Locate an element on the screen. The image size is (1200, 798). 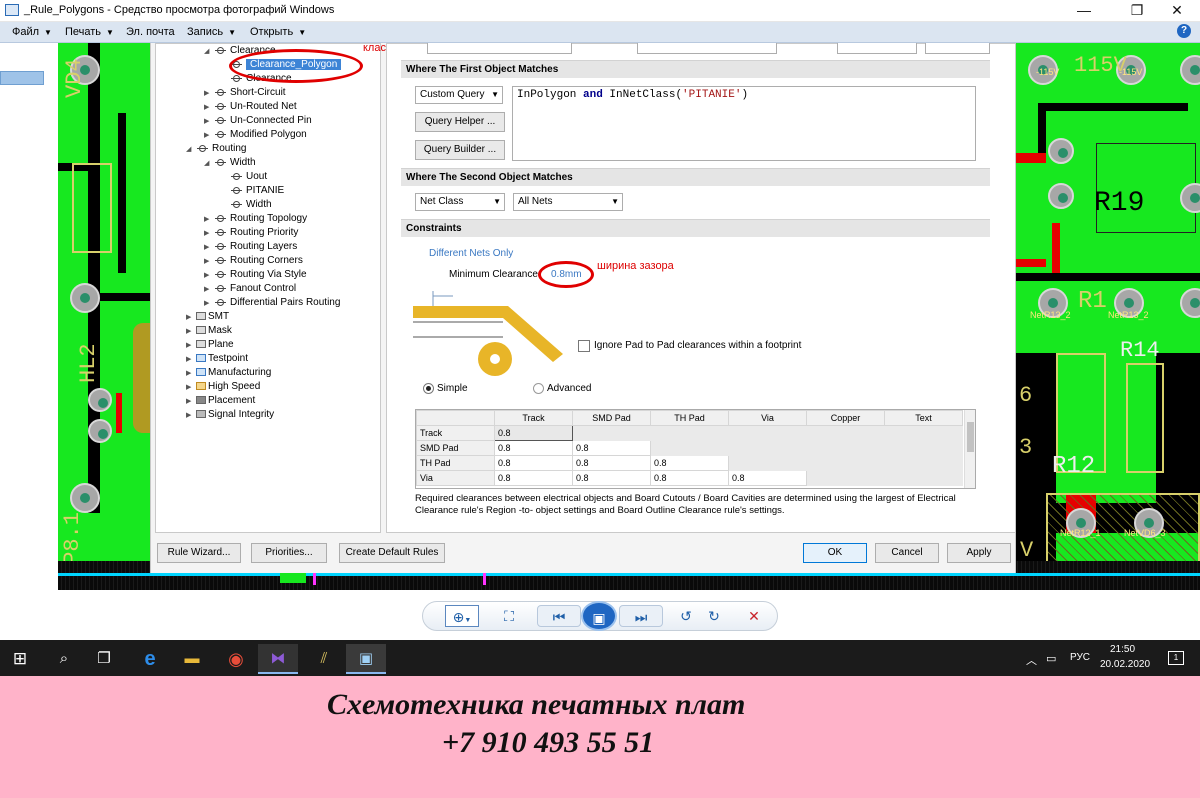
battery-icon: ▭ is located at coordinates (1051, 658).